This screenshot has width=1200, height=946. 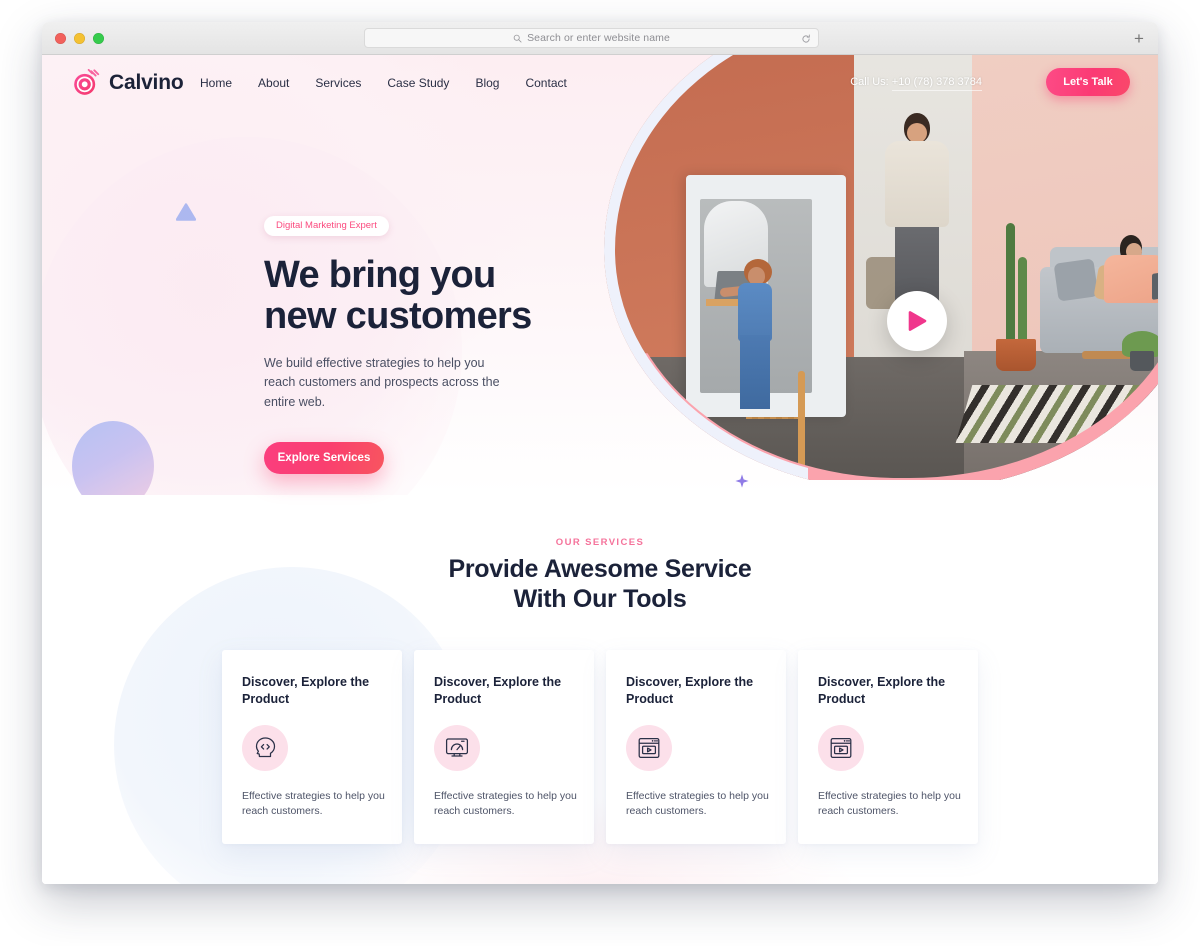 I want to click on nav-item-blog: Blog, so click(x=487, y=83).